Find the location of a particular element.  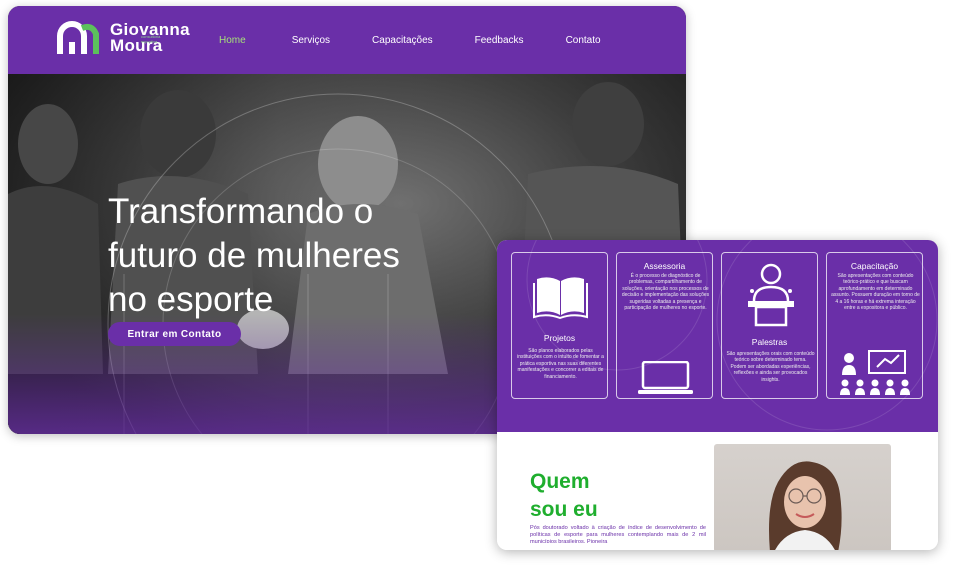

portrait-image is located at coordinates (805, 505).